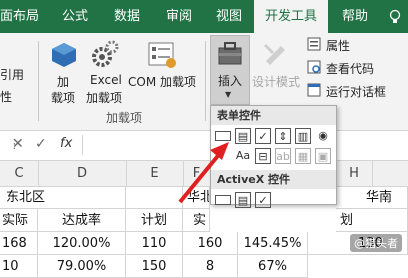 The width and height of the screenshot is (408, 278). What do you see at coordinates (376, 243) in the screenshot?
I see `watermark: @猎头者` at bounding box center [376, 243].